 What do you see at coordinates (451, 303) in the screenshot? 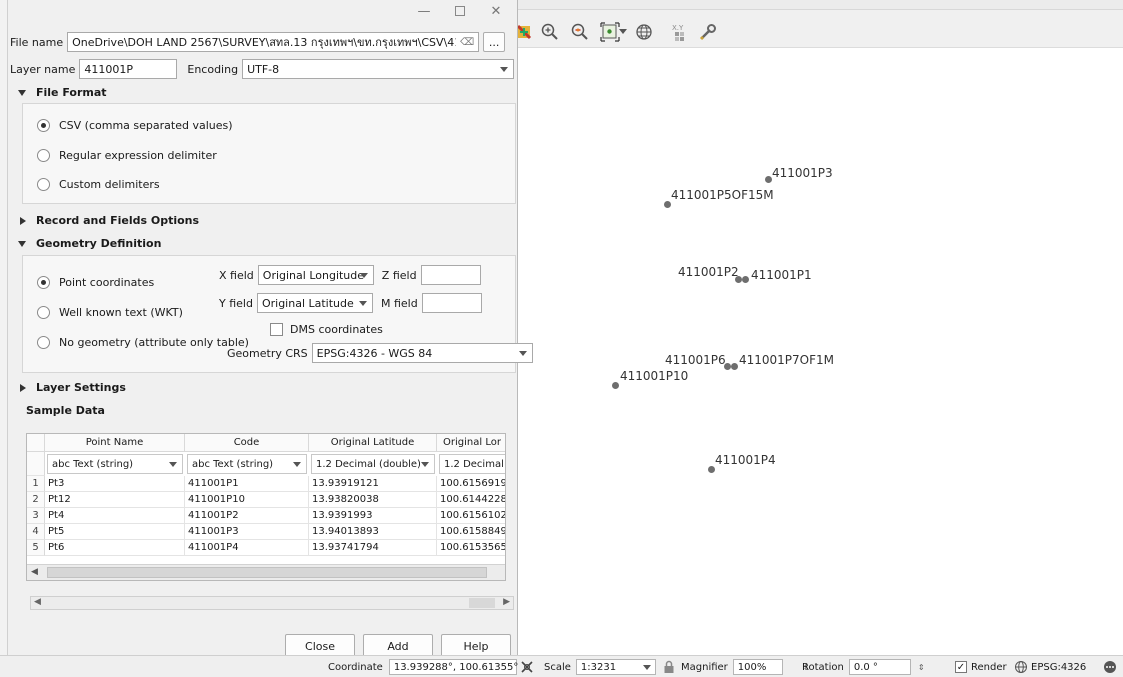
I see `m-field-select` at bounding box center [451, 303].